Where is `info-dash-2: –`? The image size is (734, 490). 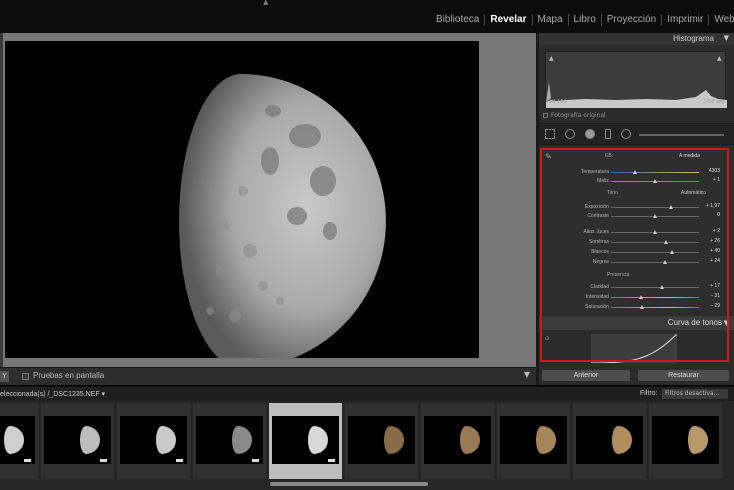 info-dash-2: – is located at coordinates (658, 102).